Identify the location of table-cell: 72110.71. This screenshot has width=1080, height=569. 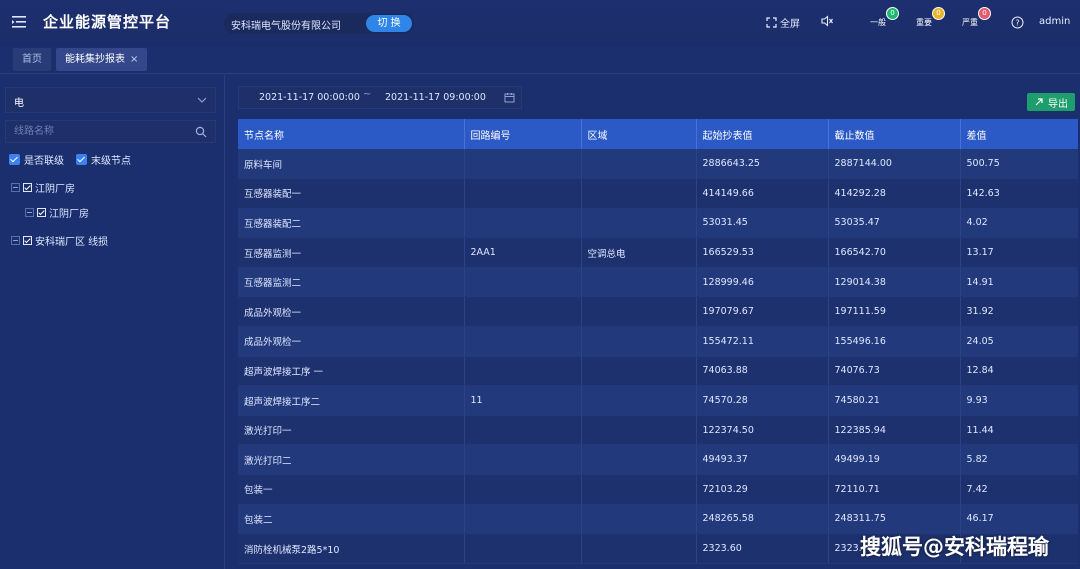
(894, 489).